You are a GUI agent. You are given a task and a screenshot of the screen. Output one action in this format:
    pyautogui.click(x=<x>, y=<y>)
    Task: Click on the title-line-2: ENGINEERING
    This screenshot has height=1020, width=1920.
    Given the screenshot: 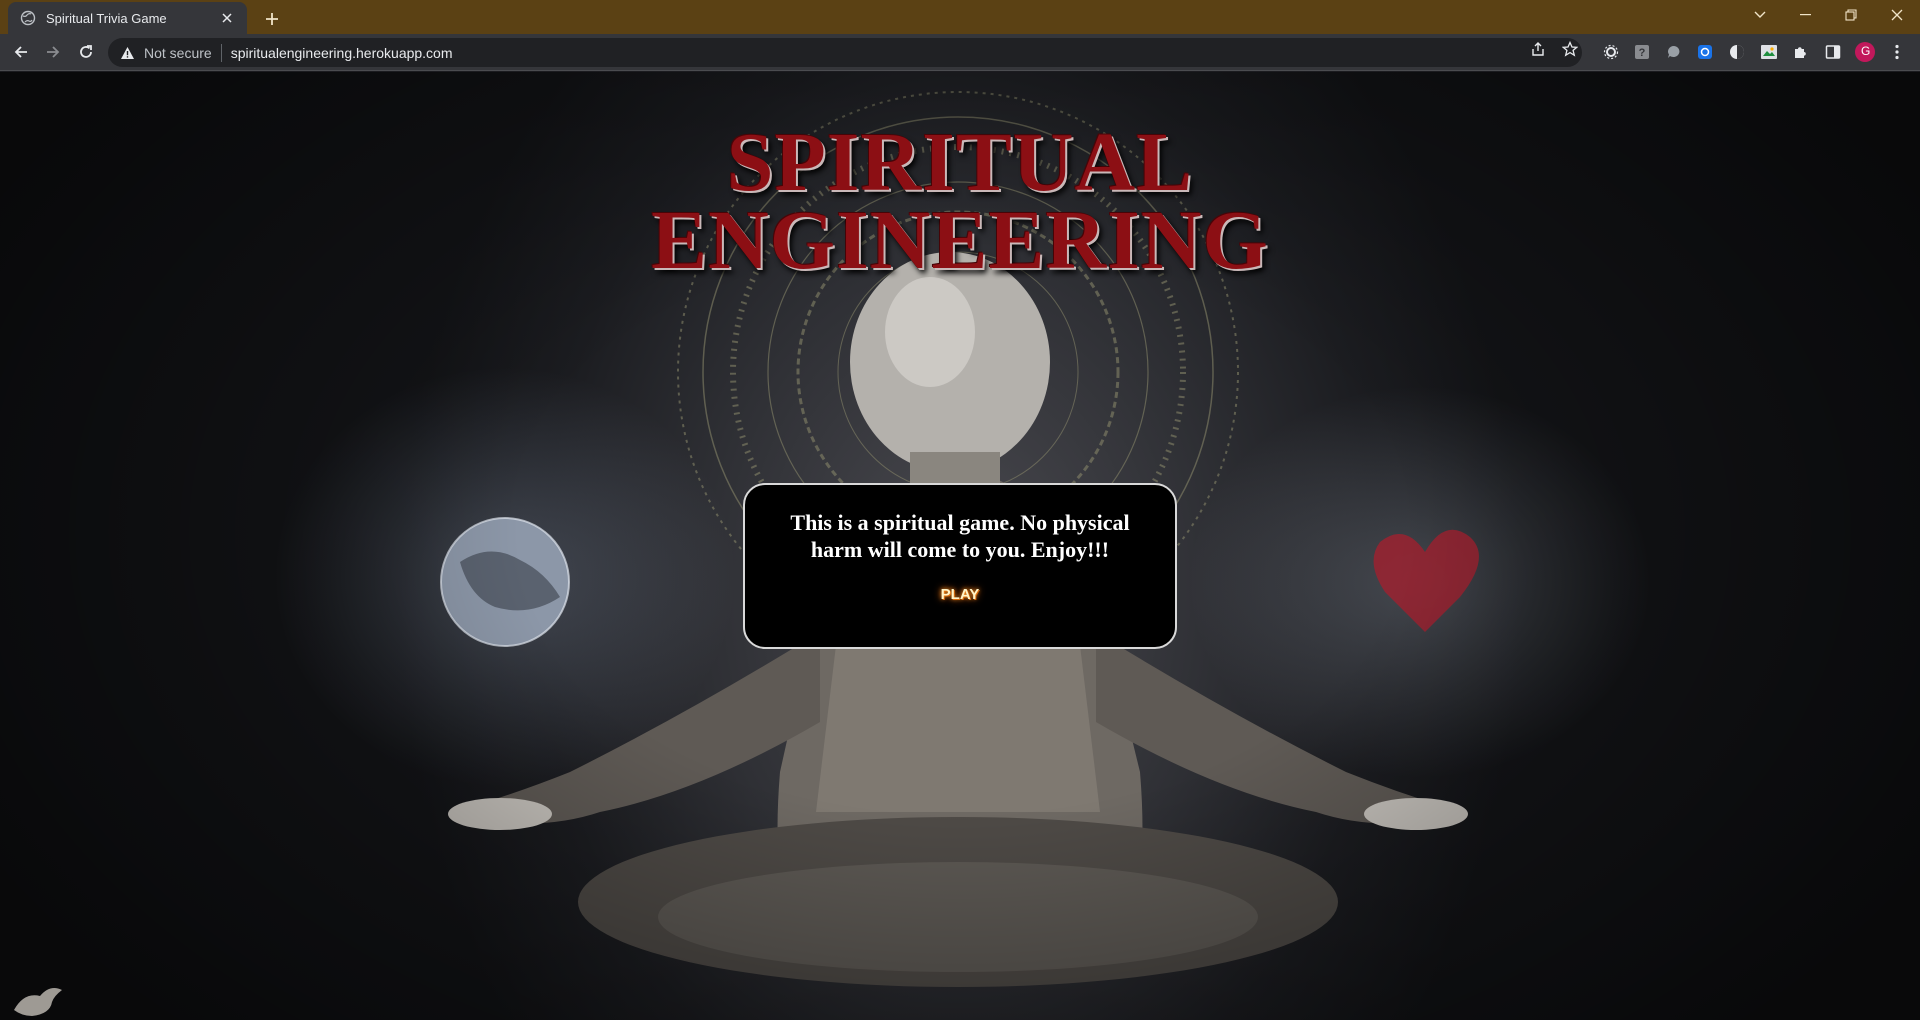 What is the action you would take?
    pyautogui.click(x=960, y=240)
    